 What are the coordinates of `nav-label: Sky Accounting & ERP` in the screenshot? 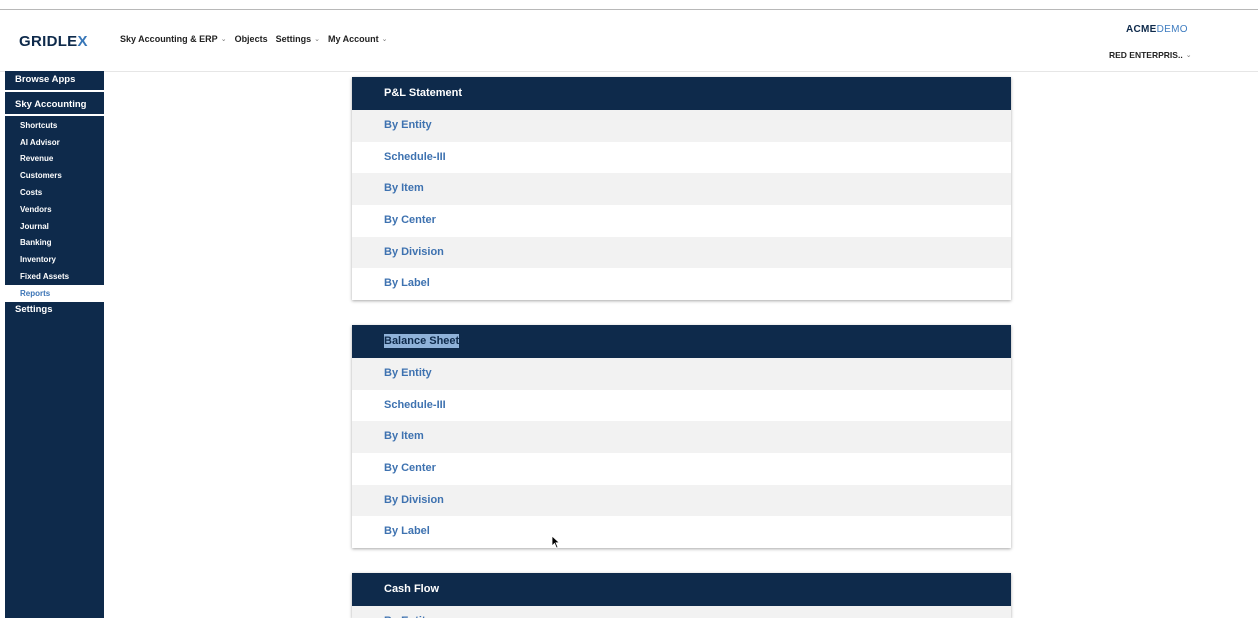 It's located at (169, 39).